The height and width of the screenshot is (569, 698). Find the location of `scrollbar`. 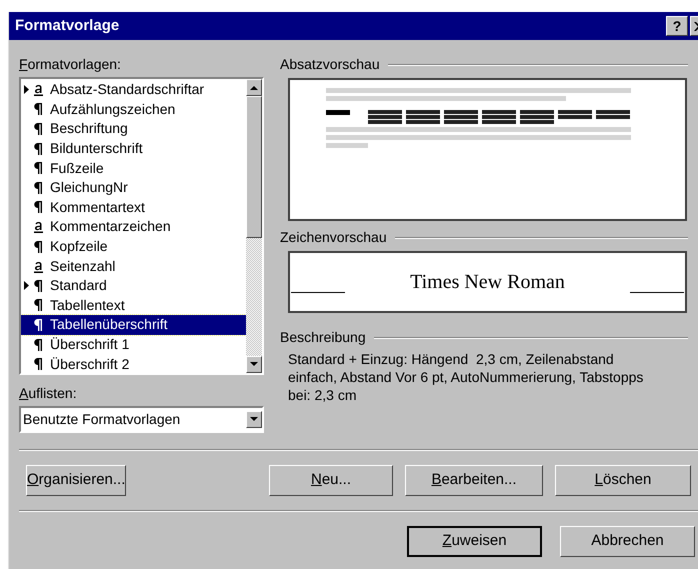

scrollbar is located at coordinates (254, 226).